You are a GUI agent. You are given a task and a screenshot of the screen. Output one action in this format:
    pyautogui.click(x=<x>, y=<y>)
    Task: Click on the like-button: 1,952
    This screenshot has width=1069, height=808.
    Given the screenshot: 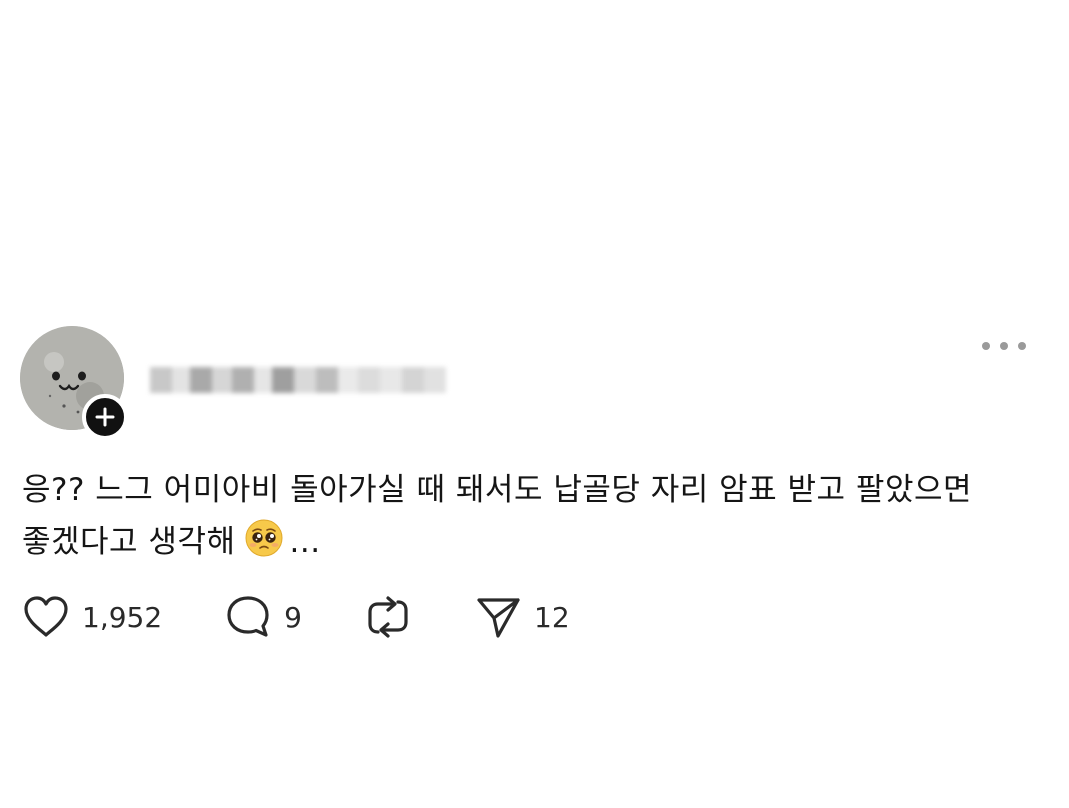 What is the action you would take?
    pyautogui.click(x=92, y=617)
    